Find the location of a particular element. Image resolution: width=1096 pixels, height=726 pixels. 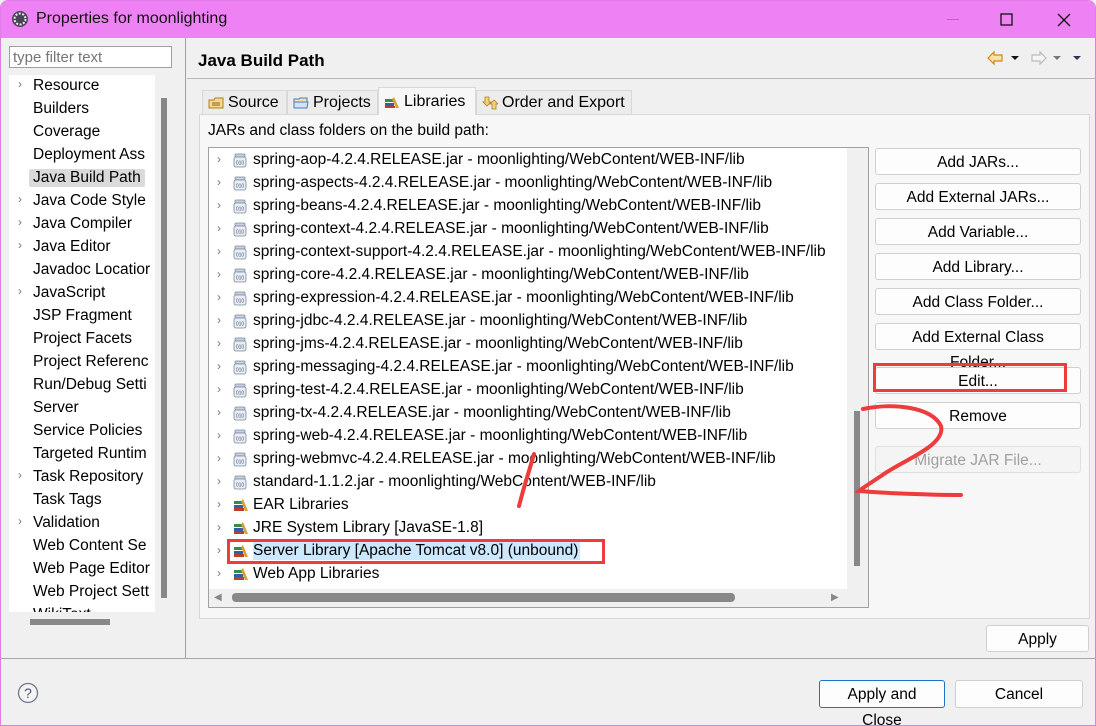

apply-and-close-button: Apply and Close is located at coordinates (882, 702).